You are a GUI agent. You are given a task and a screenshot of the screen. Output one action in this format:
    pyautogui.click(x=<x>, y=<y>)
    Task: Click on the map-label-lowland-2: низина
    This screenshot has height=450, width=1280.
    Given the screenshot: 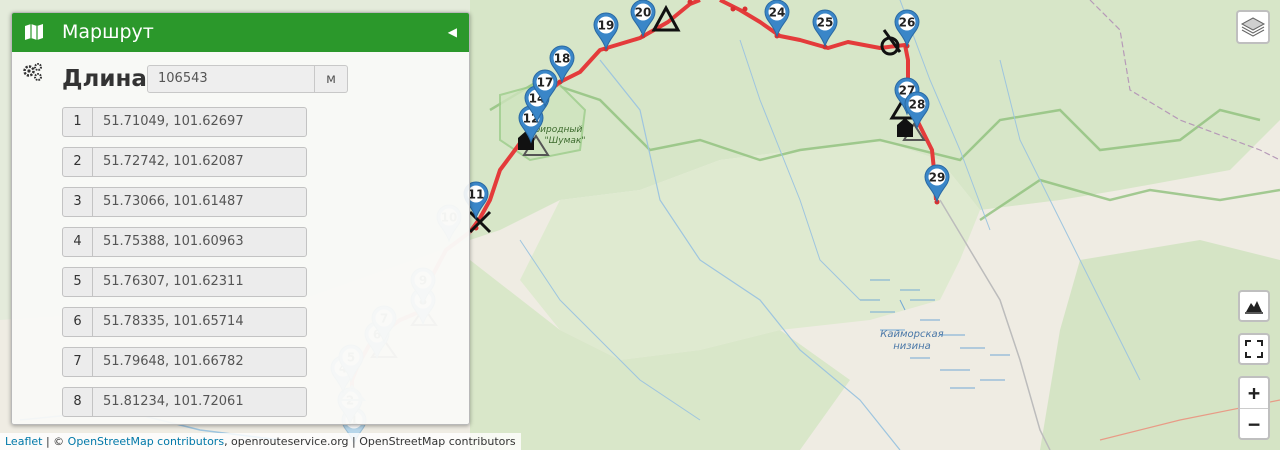 What is the action you would take?
    pyautogui.click(x=912, y=346)
    